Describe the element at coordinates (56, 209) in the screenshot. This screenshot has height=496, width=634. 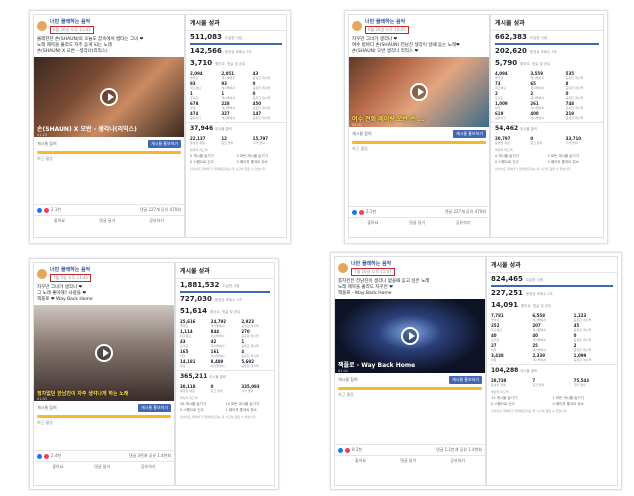
I see `reaction-count: 2.1천` at that location.